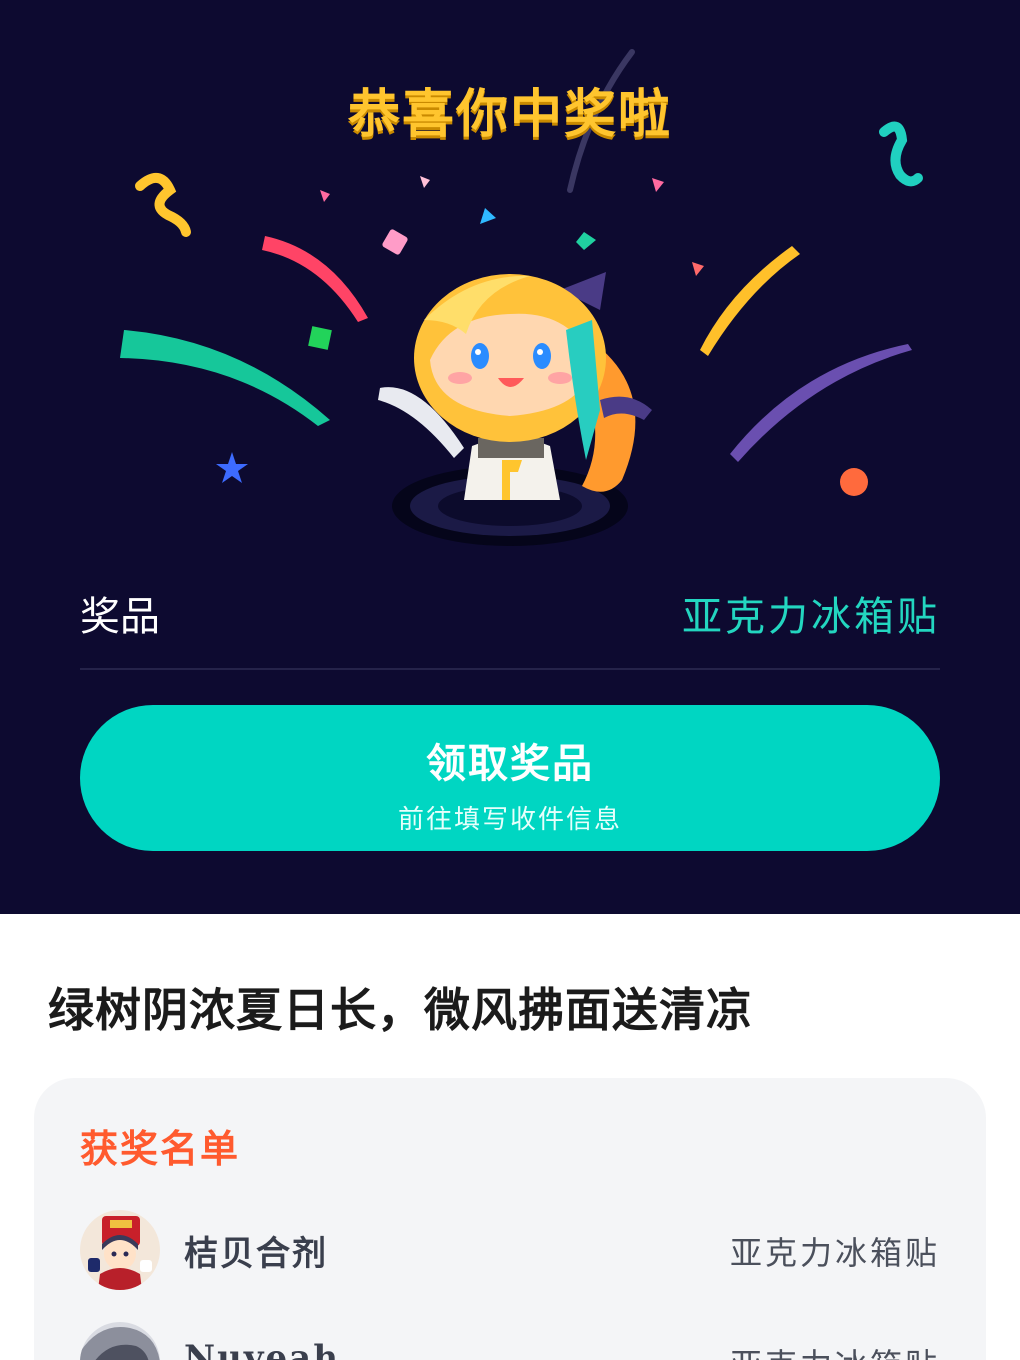 The height and width of the screenshot is (1360, 1020). What do you see at coordinates (510, 763) in the screenshot?
I see `claim-button-label: 领取奖品` at bounding box center [510, 763].